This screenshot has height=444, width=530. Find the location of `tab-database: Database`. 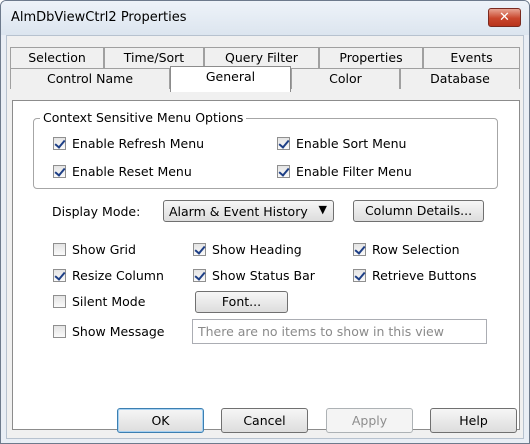

tab-database: Database is located at coordinates (460, 78).